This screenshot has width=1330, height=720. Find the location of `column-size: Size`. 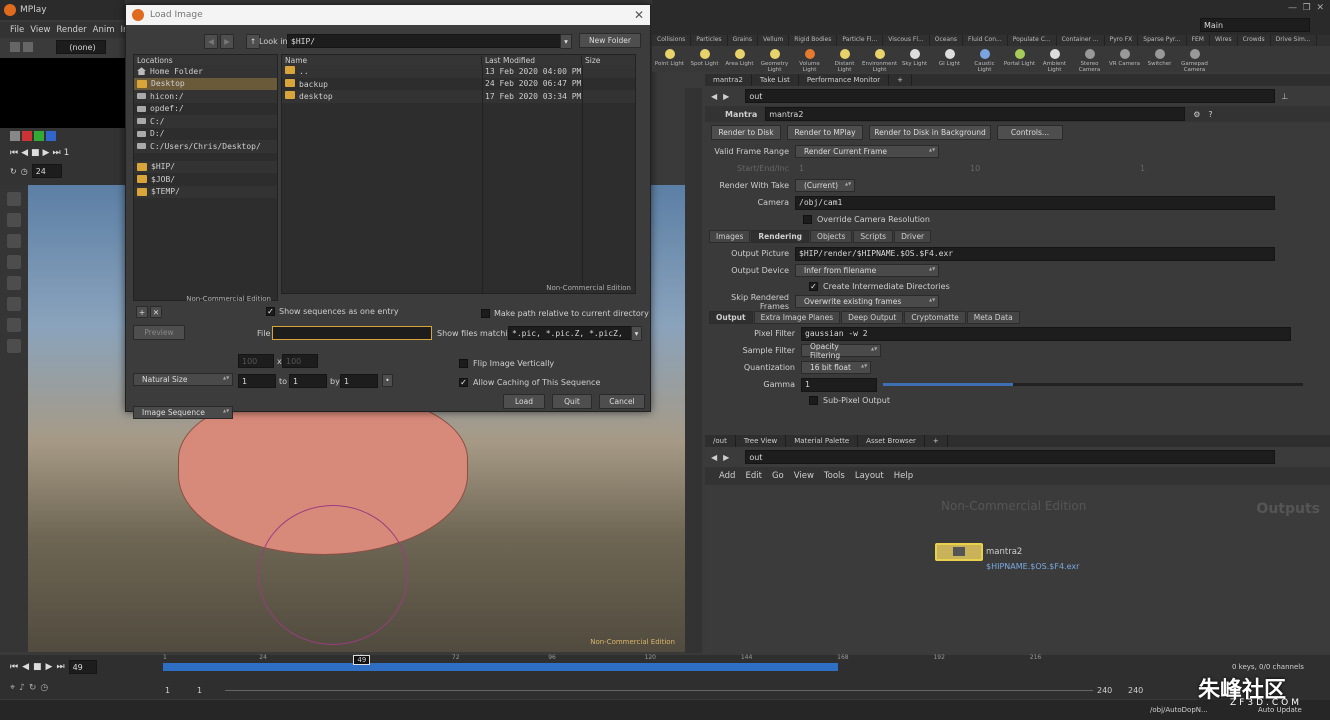

column-size: Size is located at coordinates (591, 60).